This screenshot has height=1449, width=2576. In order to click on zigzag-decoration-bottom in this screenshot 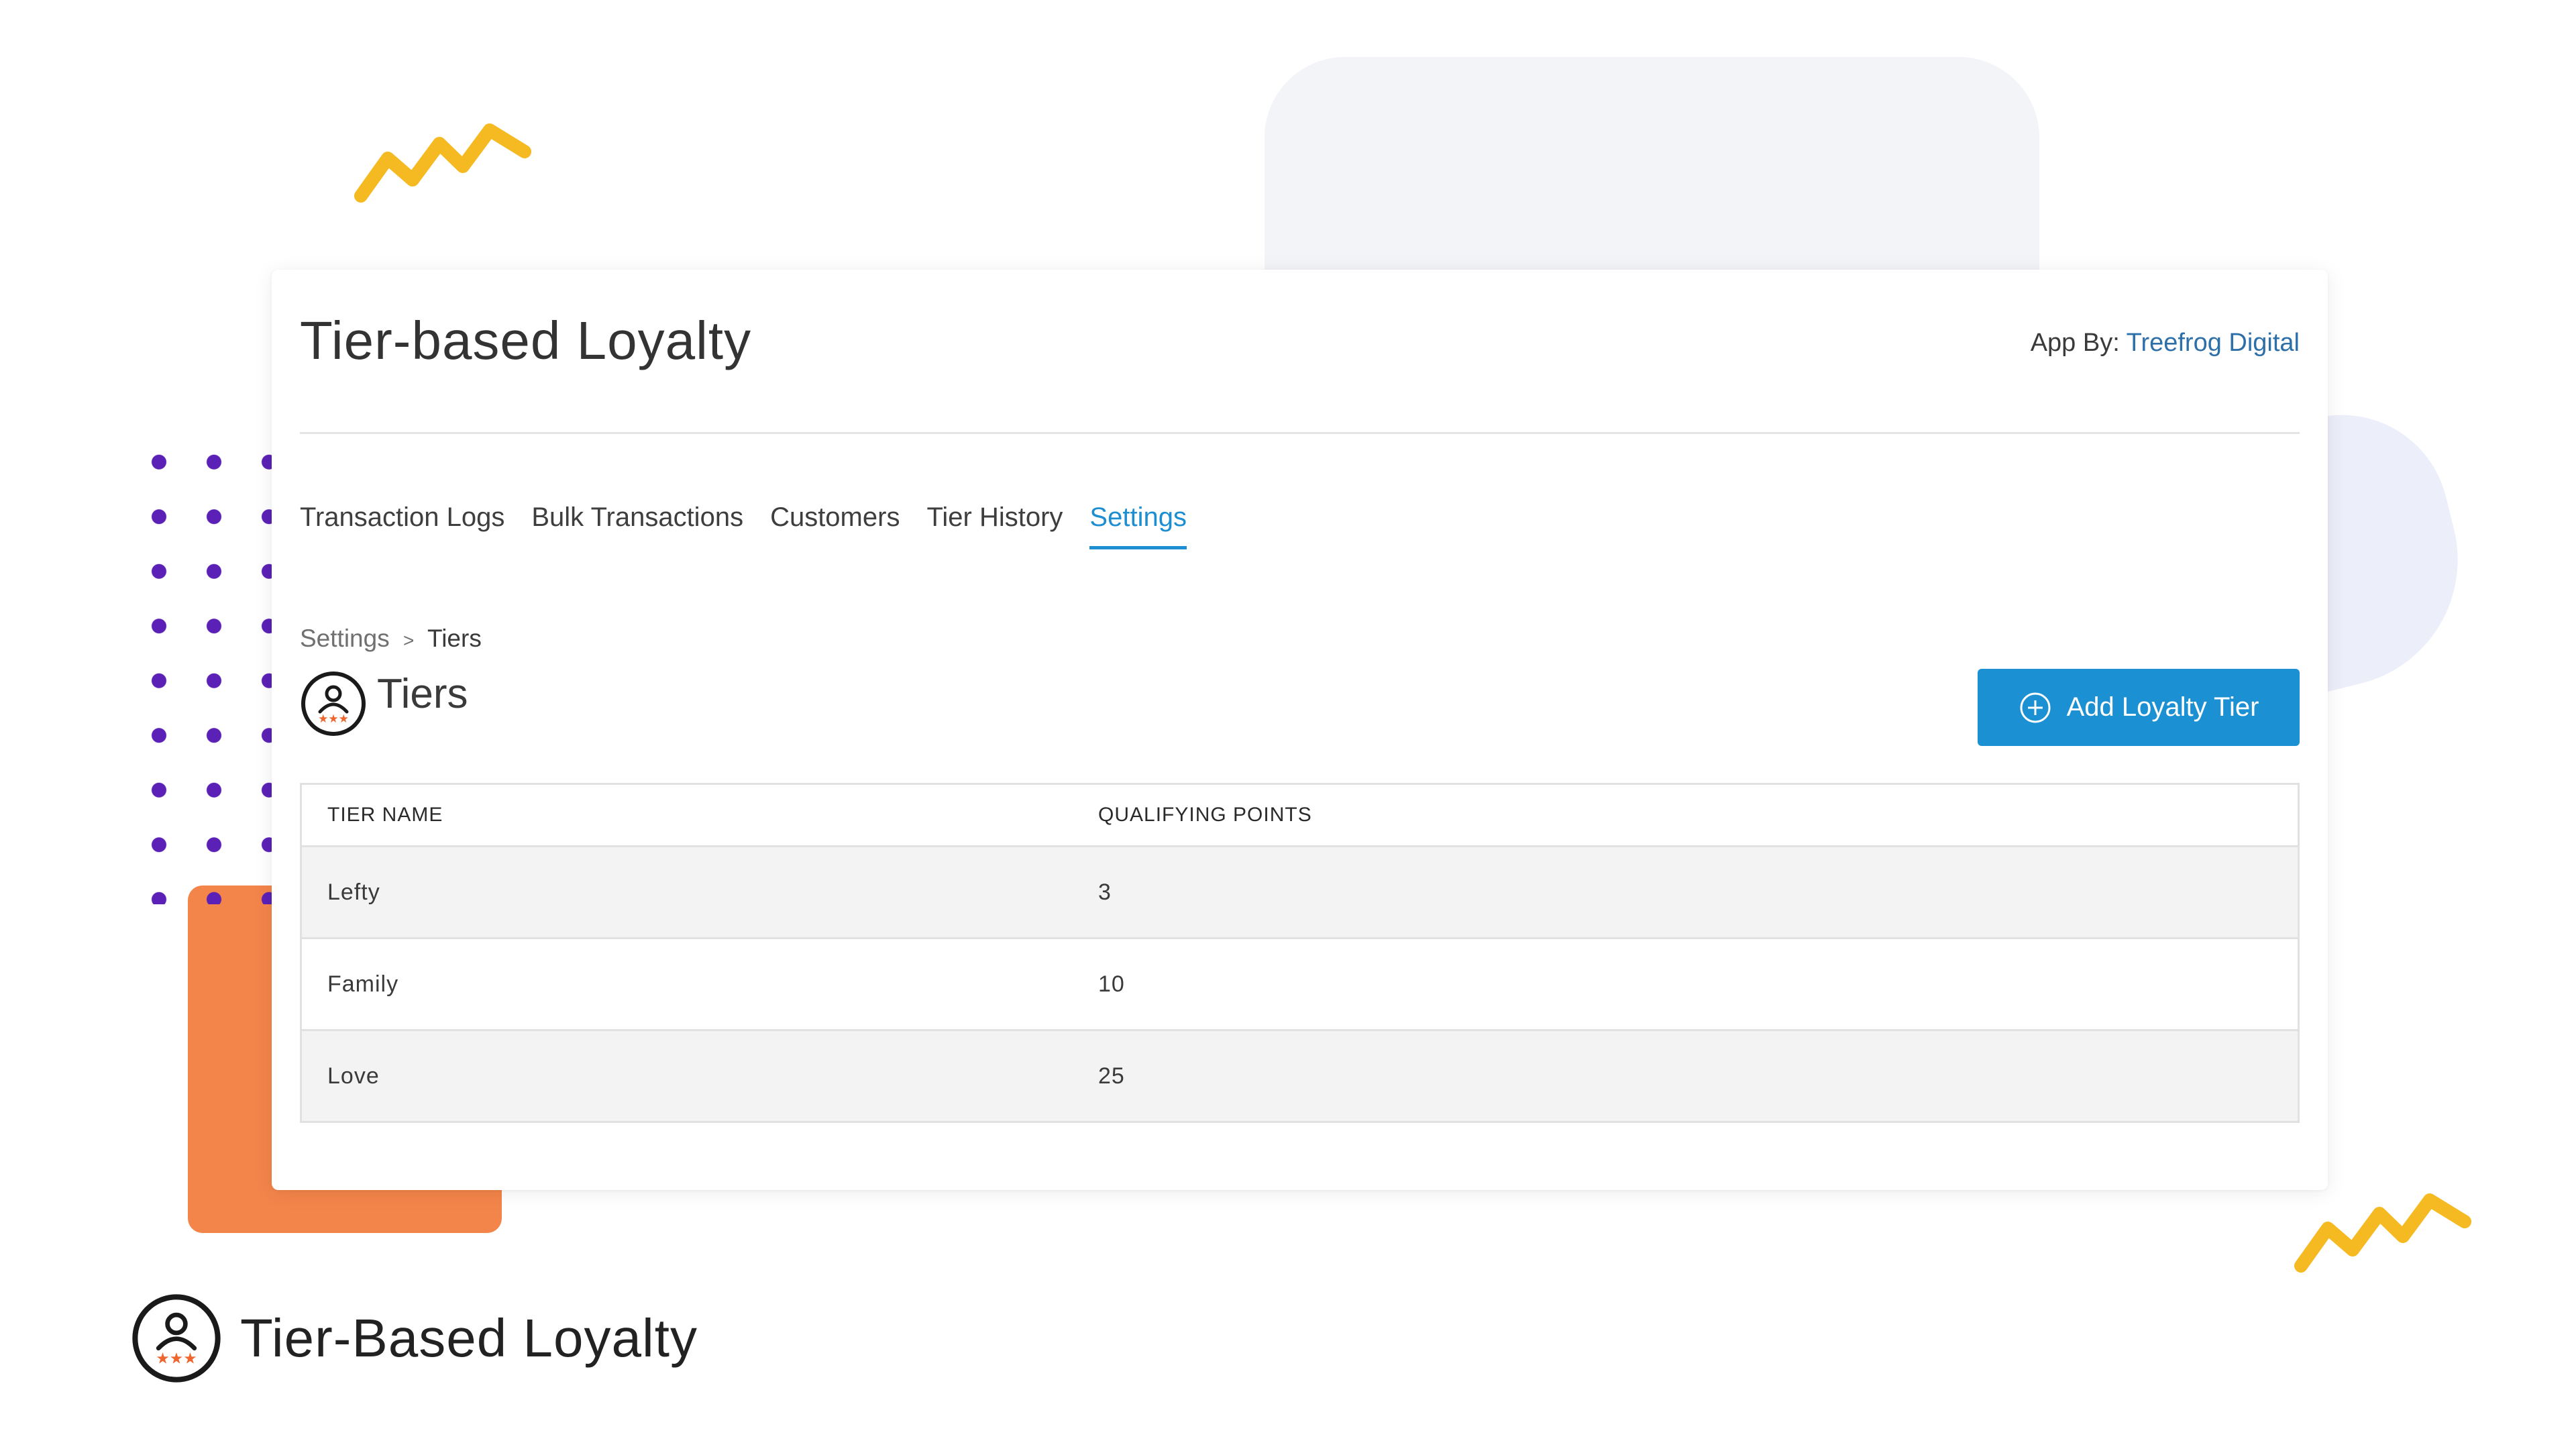, I will do `click(2382, 1233)`.